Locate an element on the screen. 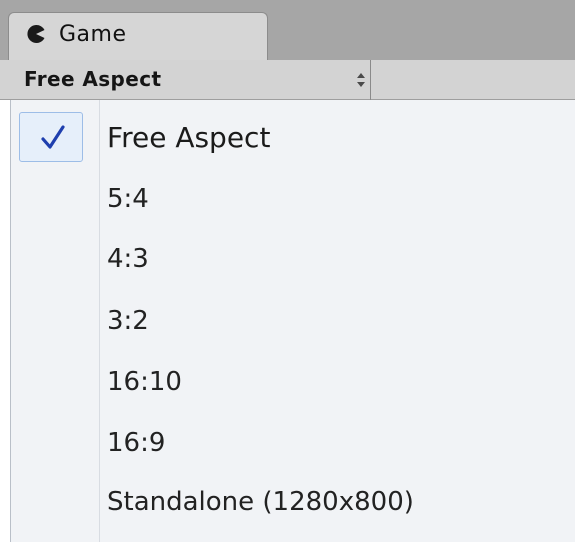 The image size is (575, 542). up-down-arrows-icon is located at coordinates (361, 80).